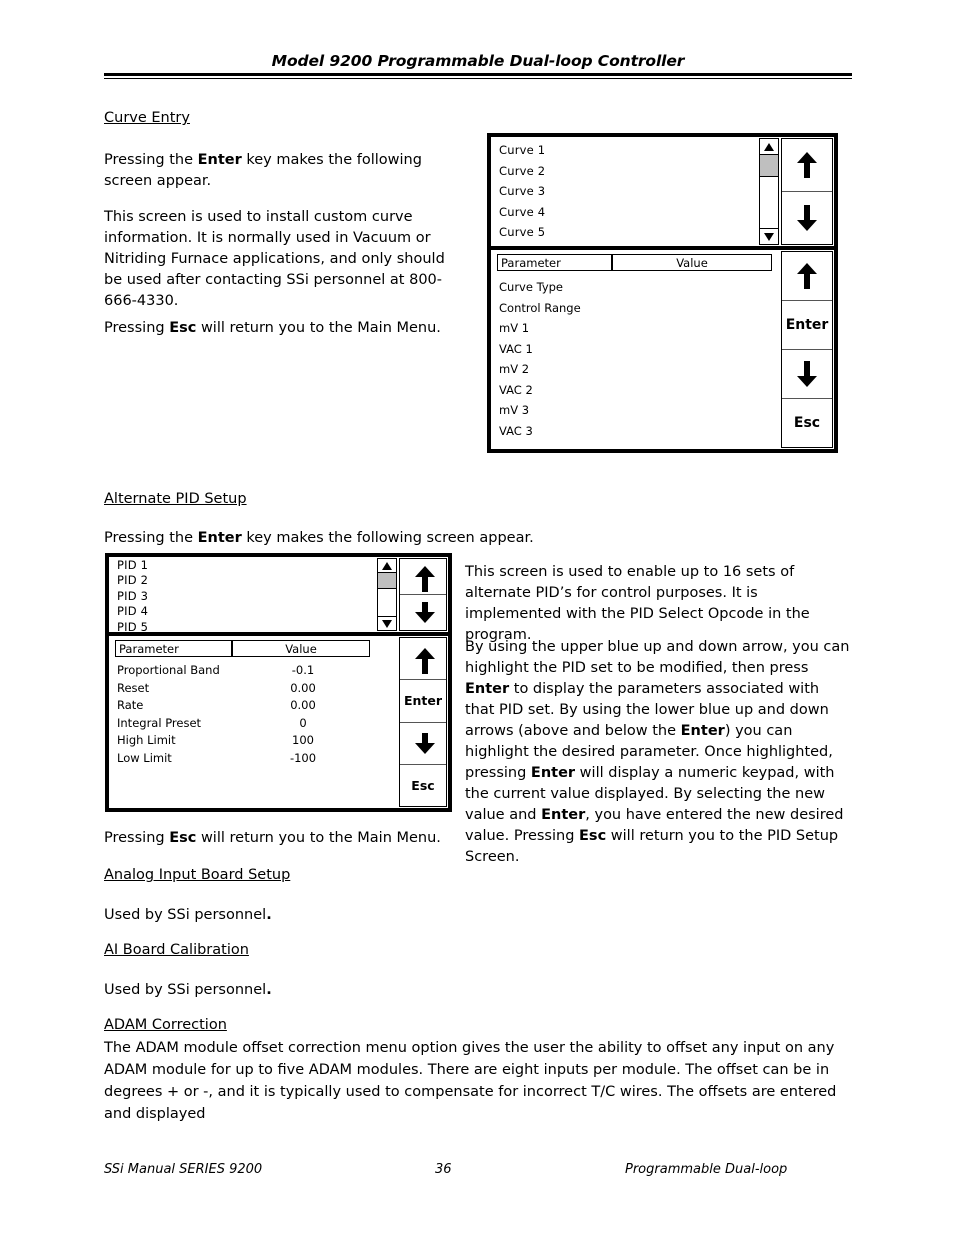  What do you see at coordinates (540, 307) in the screenshot?
I see `parameter-name: Control Range` at bounding box center [540, 307].